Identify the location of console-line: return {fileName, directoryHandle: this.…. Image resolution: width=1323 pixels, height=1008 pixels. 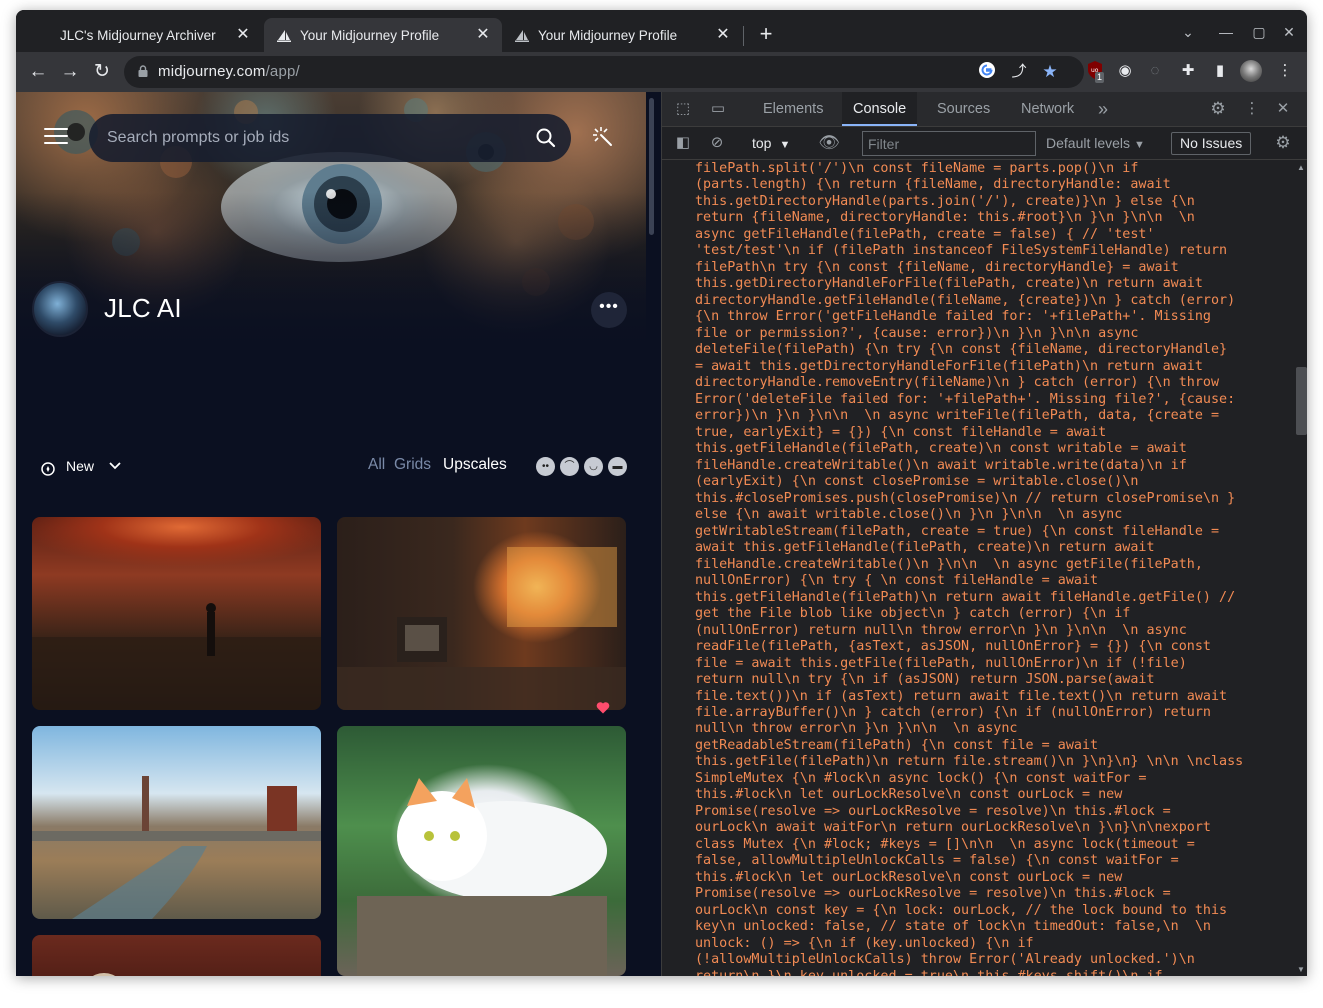
(945, 218).